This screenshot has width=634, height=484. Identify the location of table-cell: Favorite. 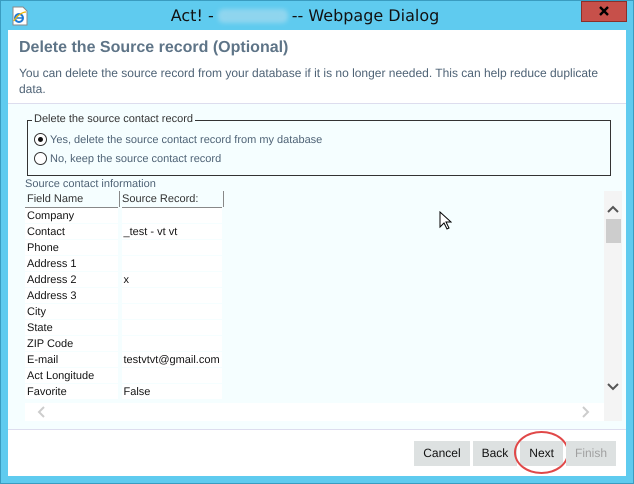
(47, 392).